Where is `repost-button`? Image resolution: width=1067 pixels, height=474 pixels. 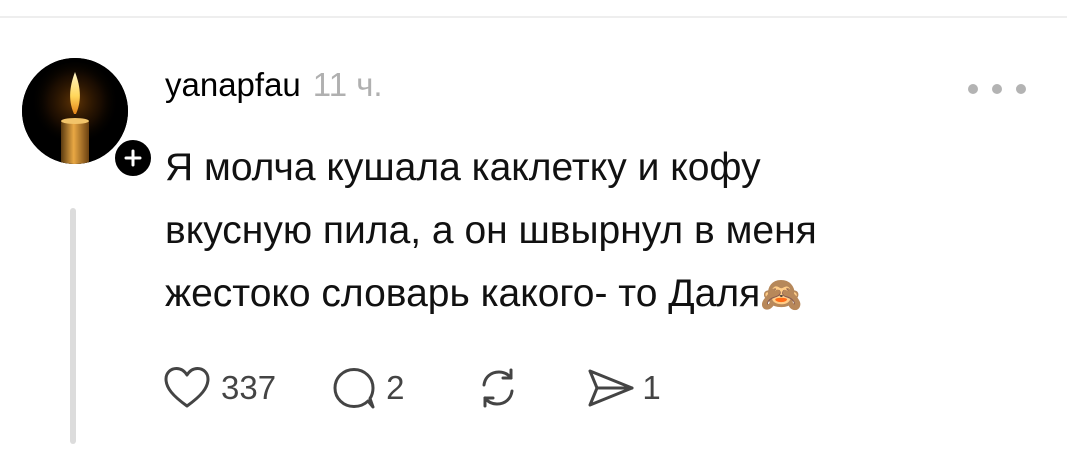 repost-button is located at coordinates (498, 388).